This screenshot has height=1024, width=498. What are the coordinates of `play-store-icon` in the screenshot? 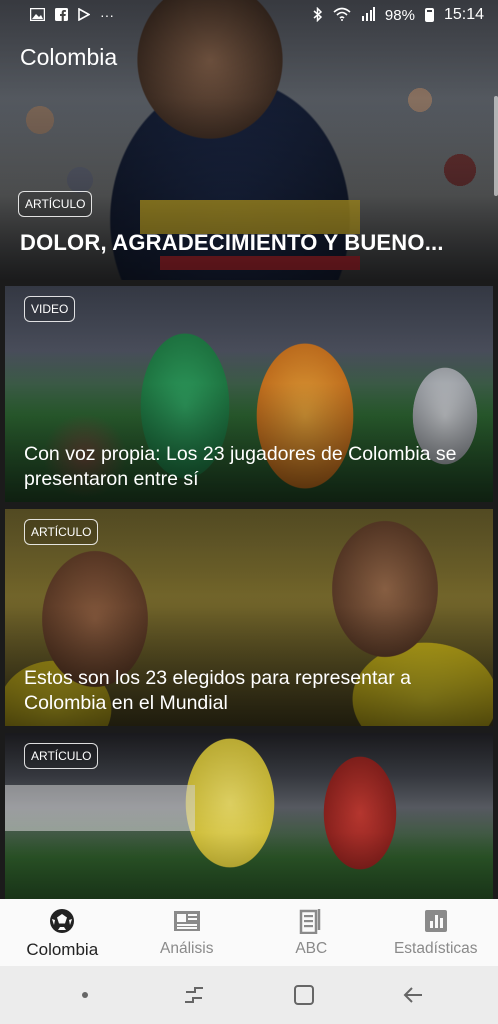 It's located at (84, 15).